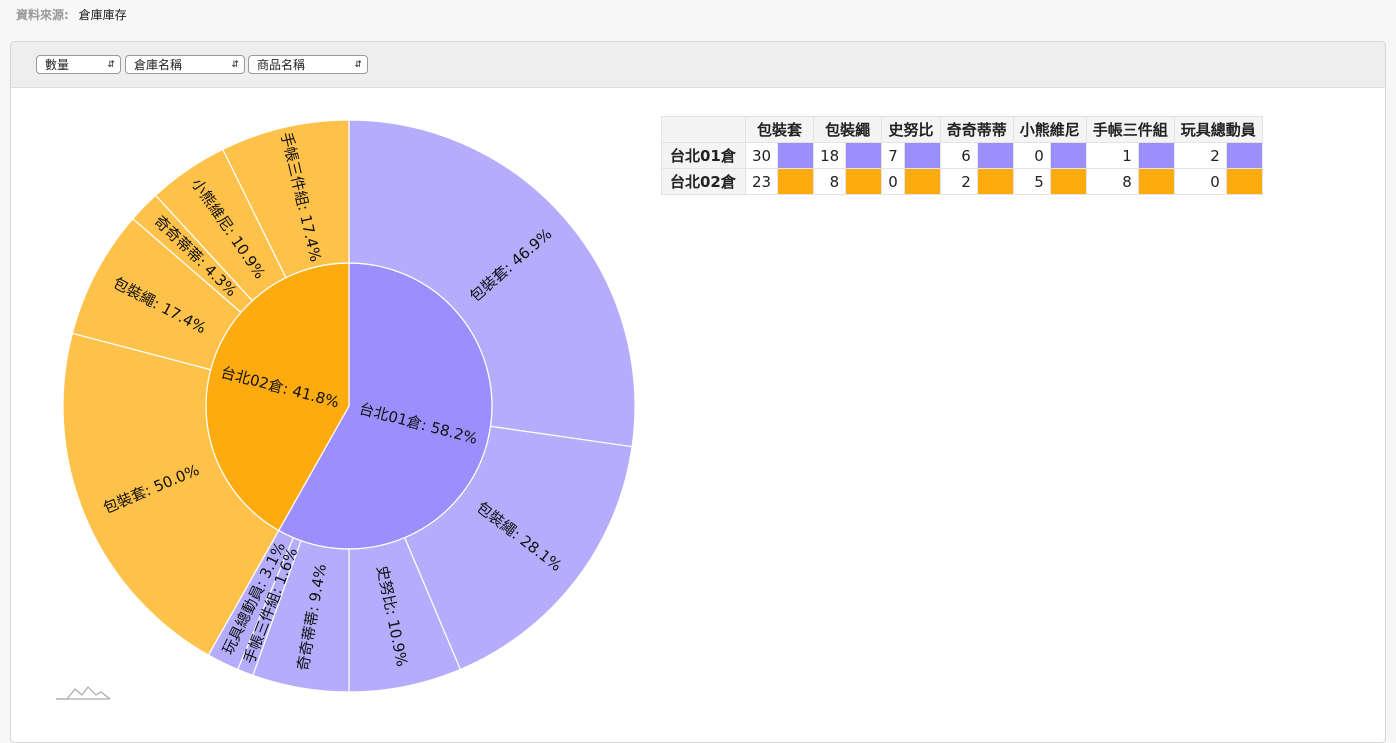  I want to click on legend-row-header: 台北02倉, so click(703, 181).